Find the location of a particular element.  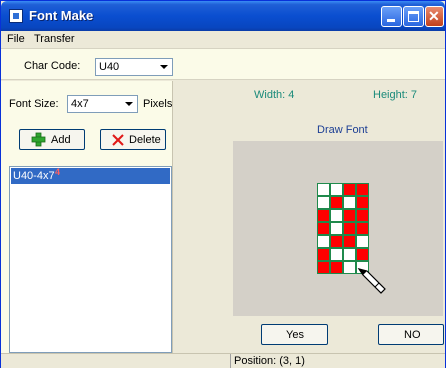

add-button-label: Add is located at coordinates (61, 140).